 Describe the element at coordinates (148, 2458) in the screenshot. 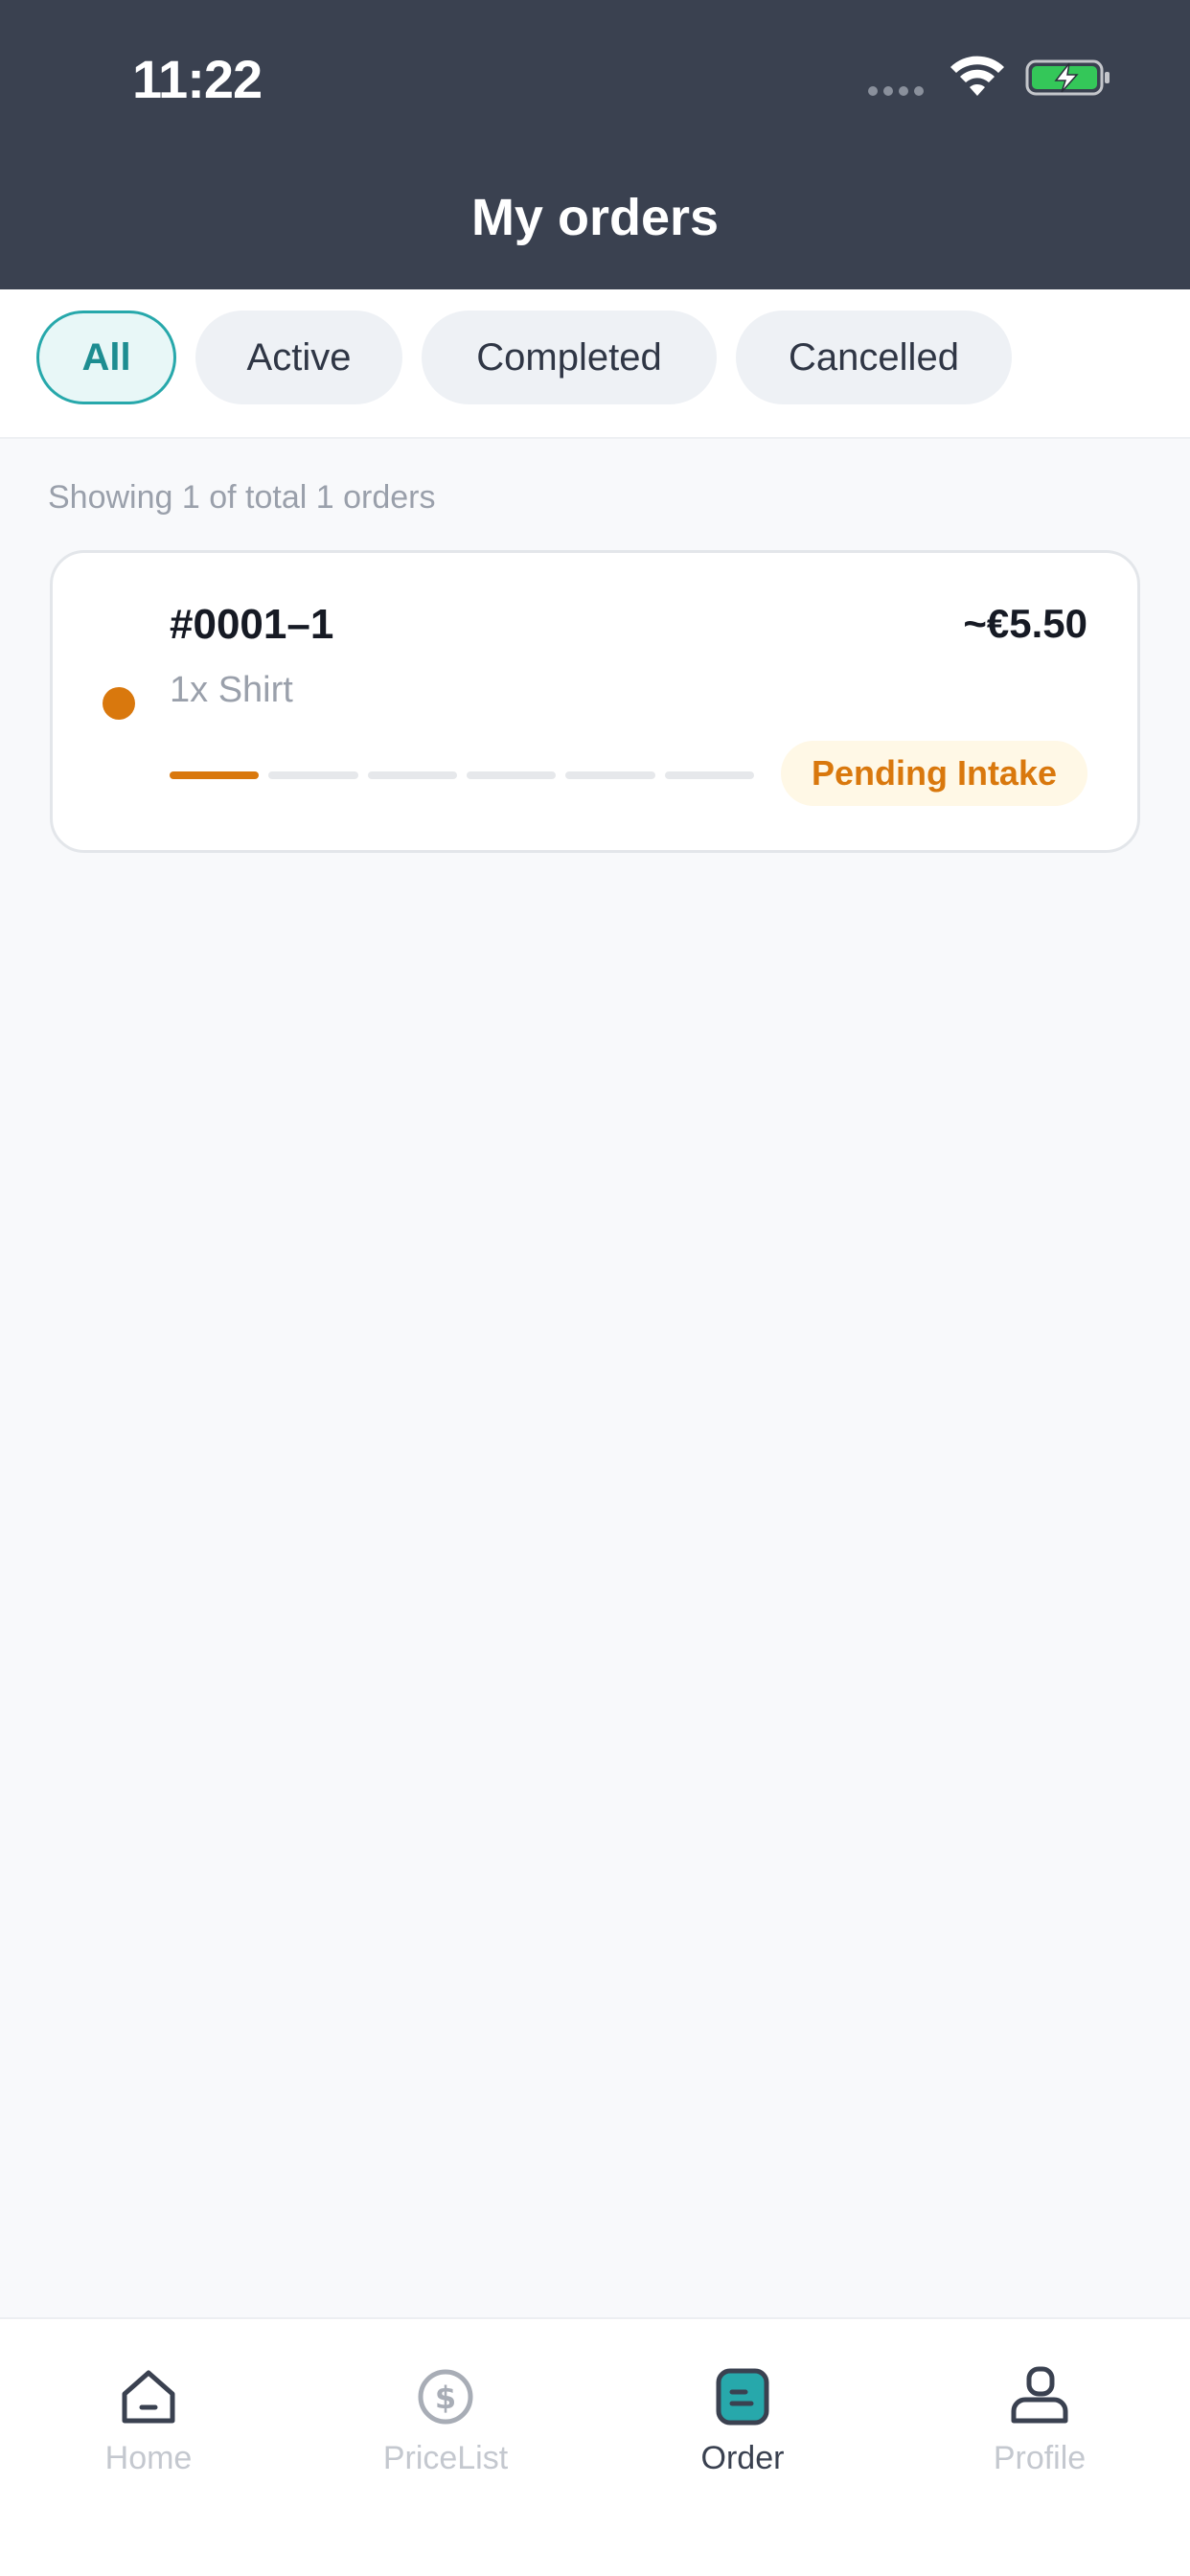

I see `nav-home-label: Home` at that location.